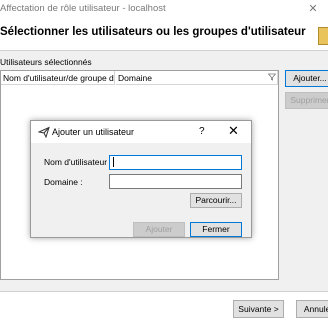 The height and width of the screenshot is (320, 328). Describe the element at coordinates (258, 309) in the screenshot. I see `next-button: Suivante >` at that location.